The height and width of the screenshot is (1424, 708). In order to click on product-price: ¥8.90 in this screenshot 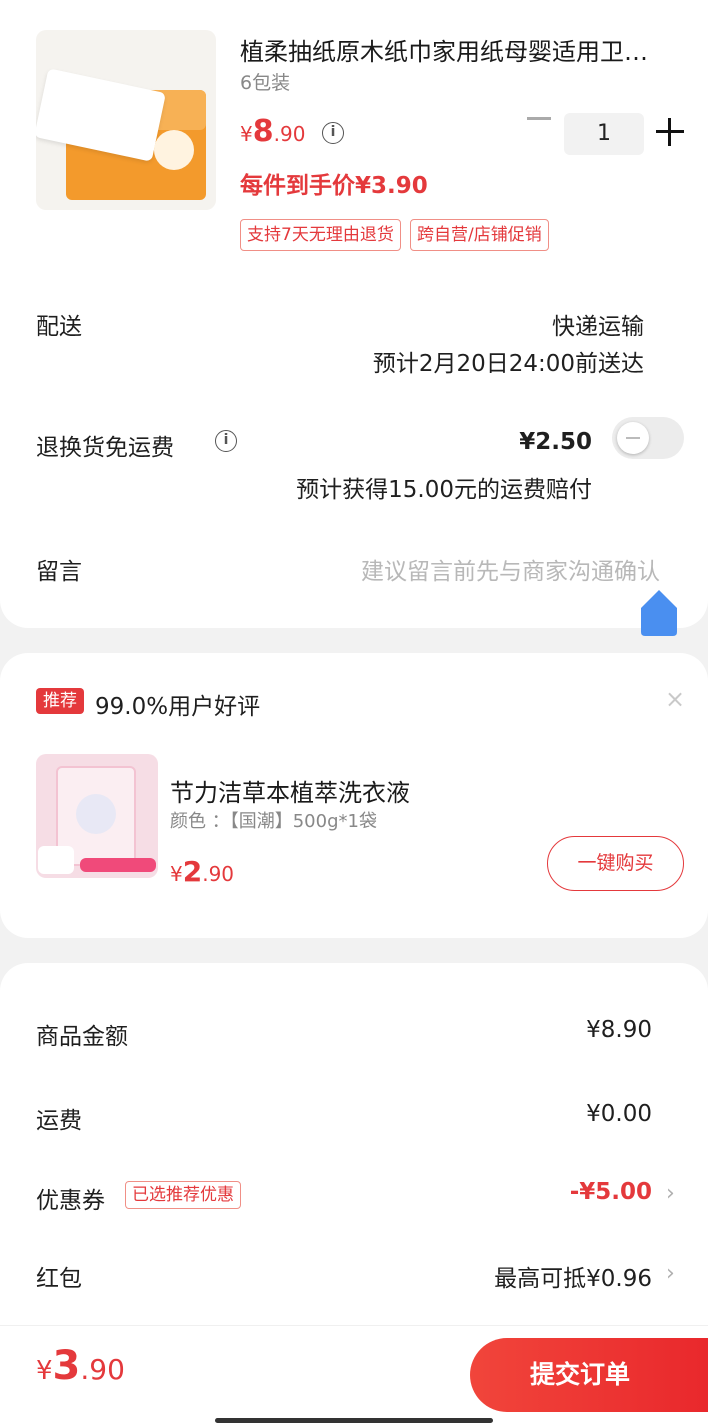, I will do `click(273, 131)`.